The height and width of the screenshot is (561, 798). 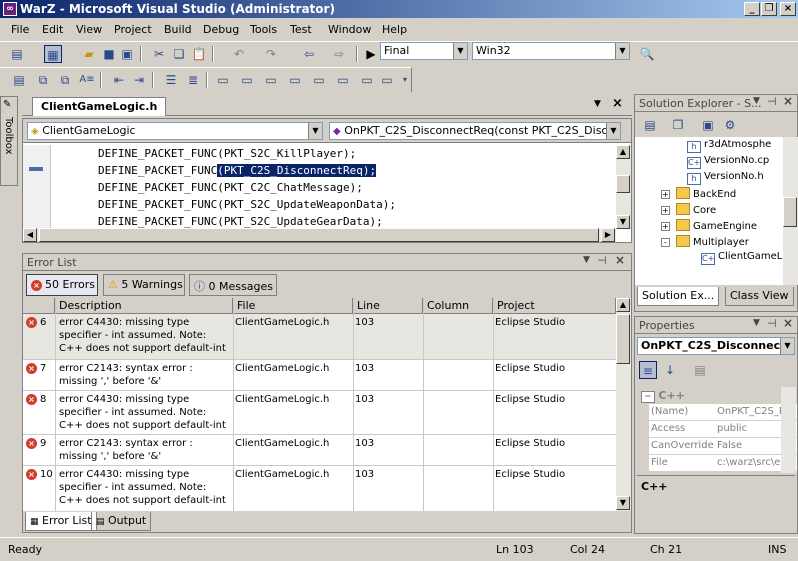 What do you see at coordinates (144, 306) in the screenshot?
I see `col-header-description: Description` at bounding box center [144, 306].